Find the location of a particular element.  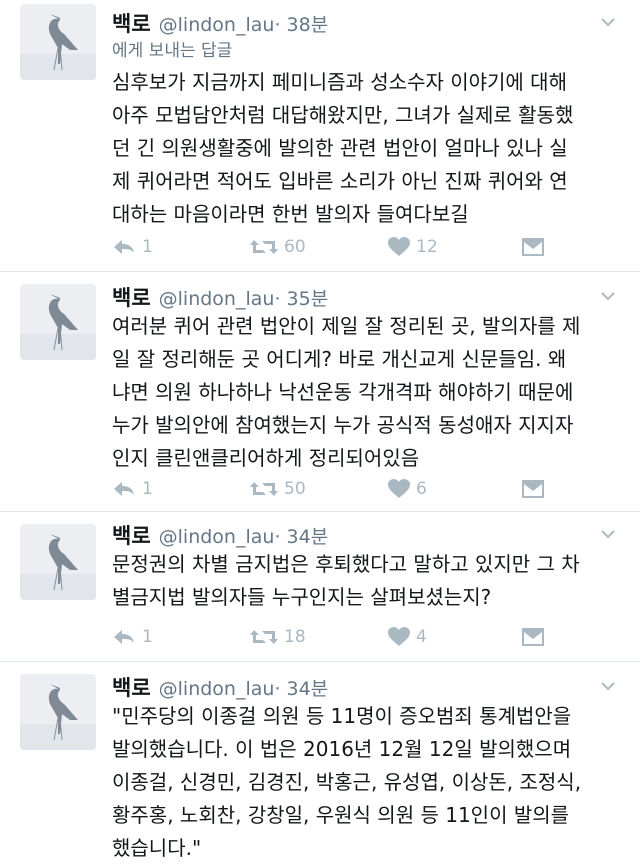

tweet-text-line: 제 퀴어라면 적어도 입바른 소리가 아닌 진짜 퀴어와 연 is located at coordinates (340, 181).